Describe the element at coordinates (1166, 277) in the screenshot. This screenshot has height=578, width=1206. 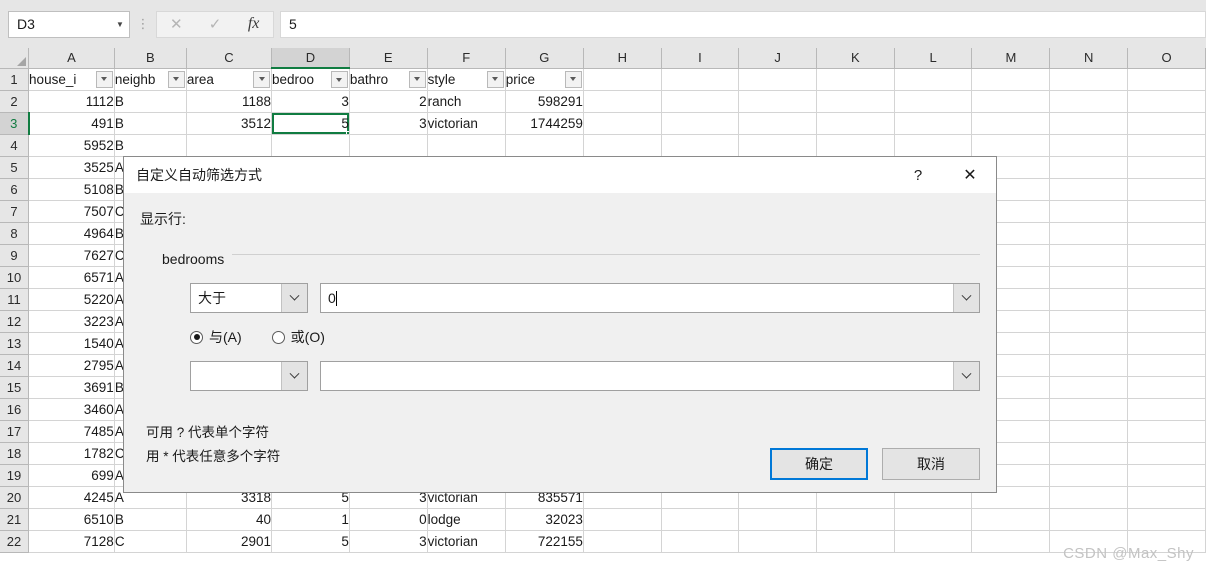
I see `cell-O10` at that location.